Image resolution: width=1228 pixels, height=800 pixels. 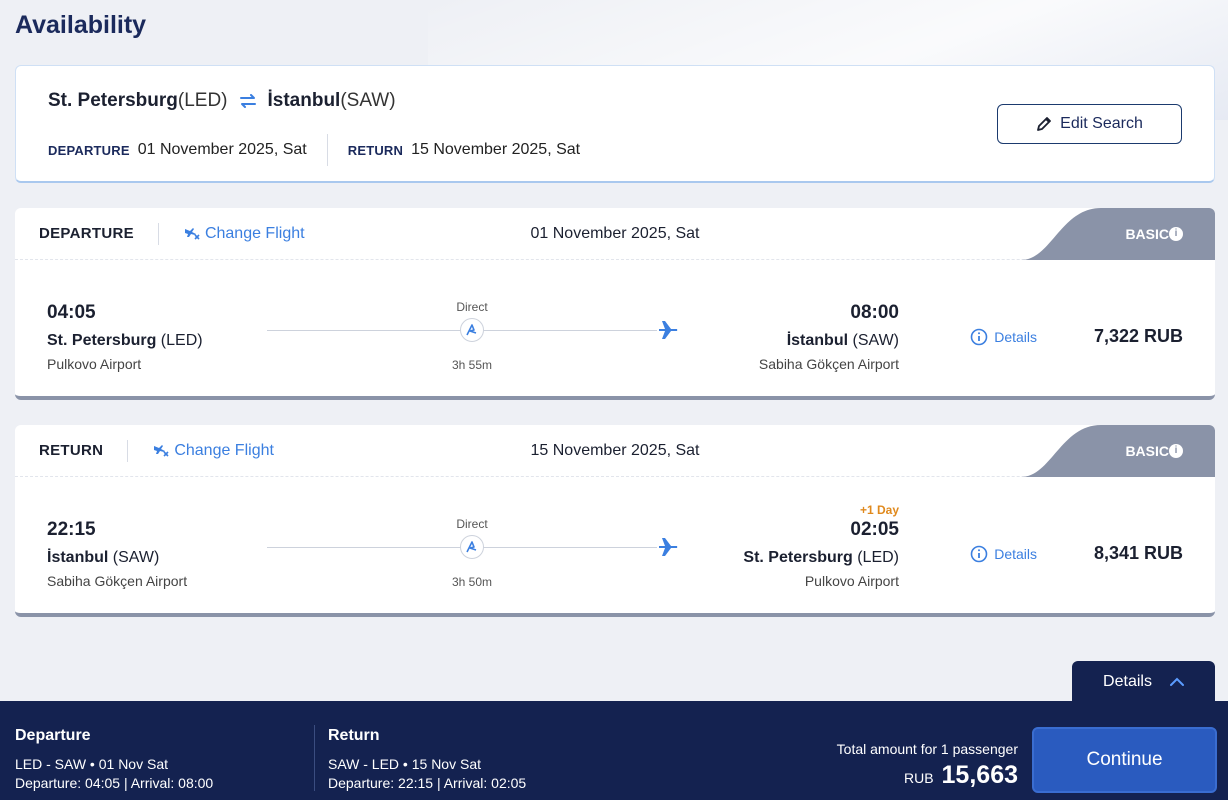 I want to click on departure-time: 04:05, so click(x=71, y=312).